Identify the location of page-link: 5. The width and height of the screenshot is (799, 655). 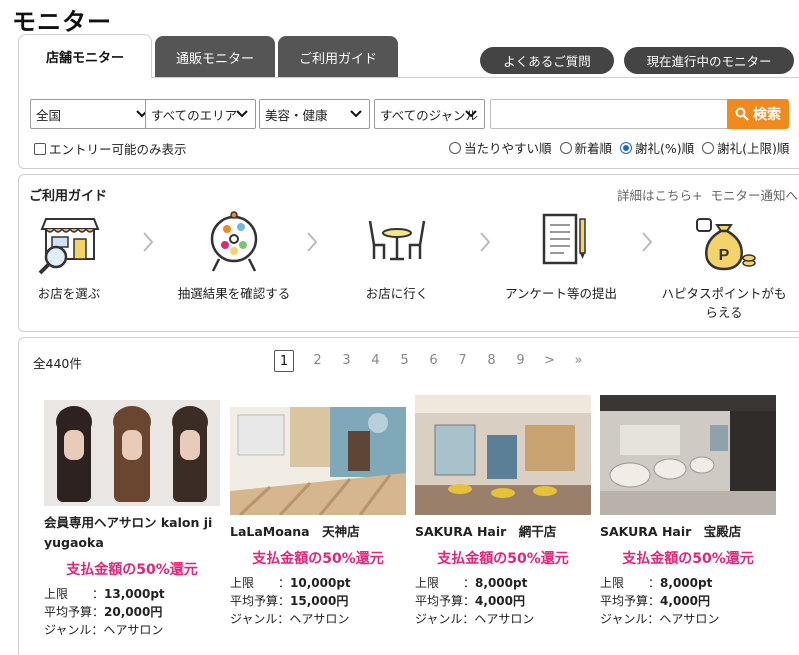
(404, 361).